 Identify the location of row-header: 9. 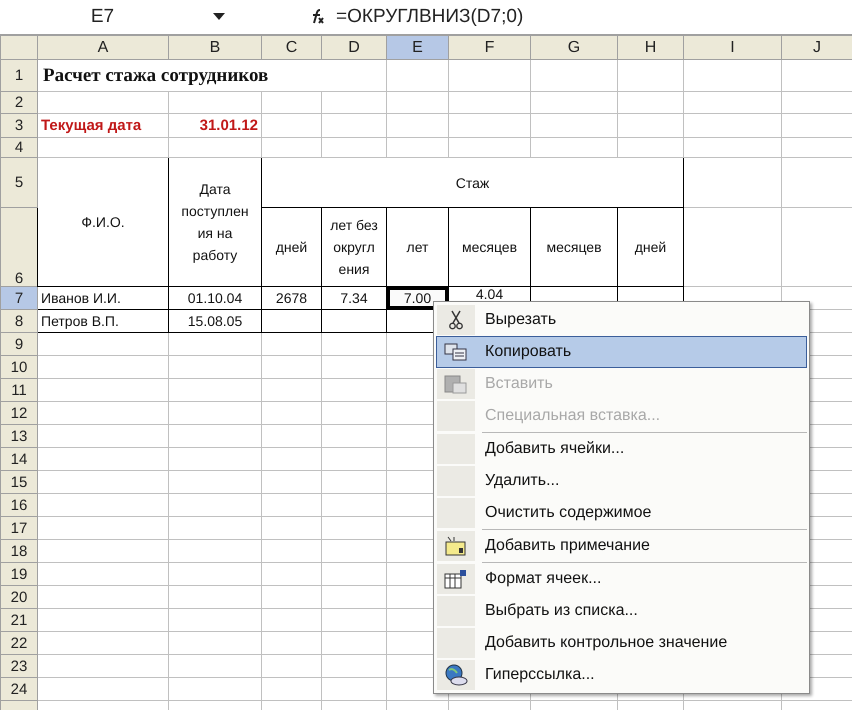
(19, 344).